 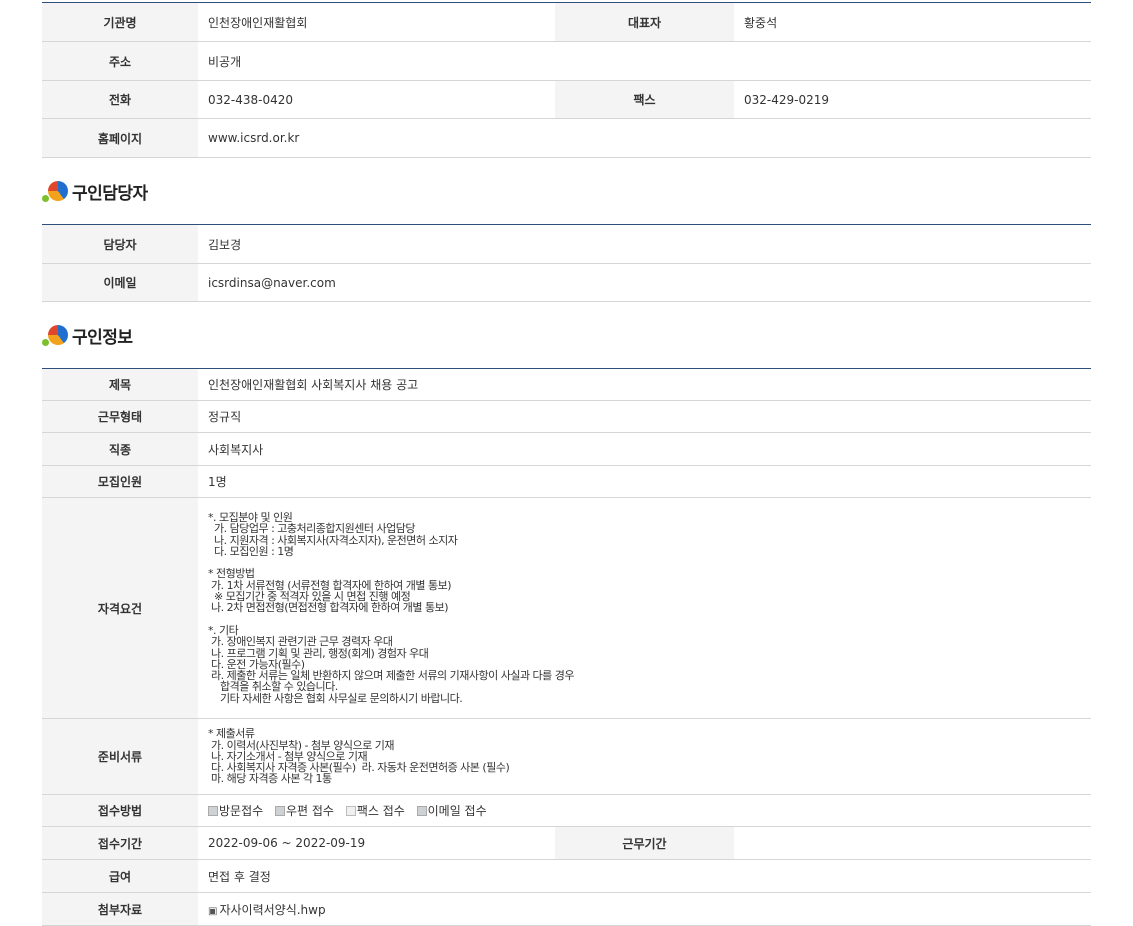 I want to click on org-name-label: 기관명, so click(x=120, y=22).